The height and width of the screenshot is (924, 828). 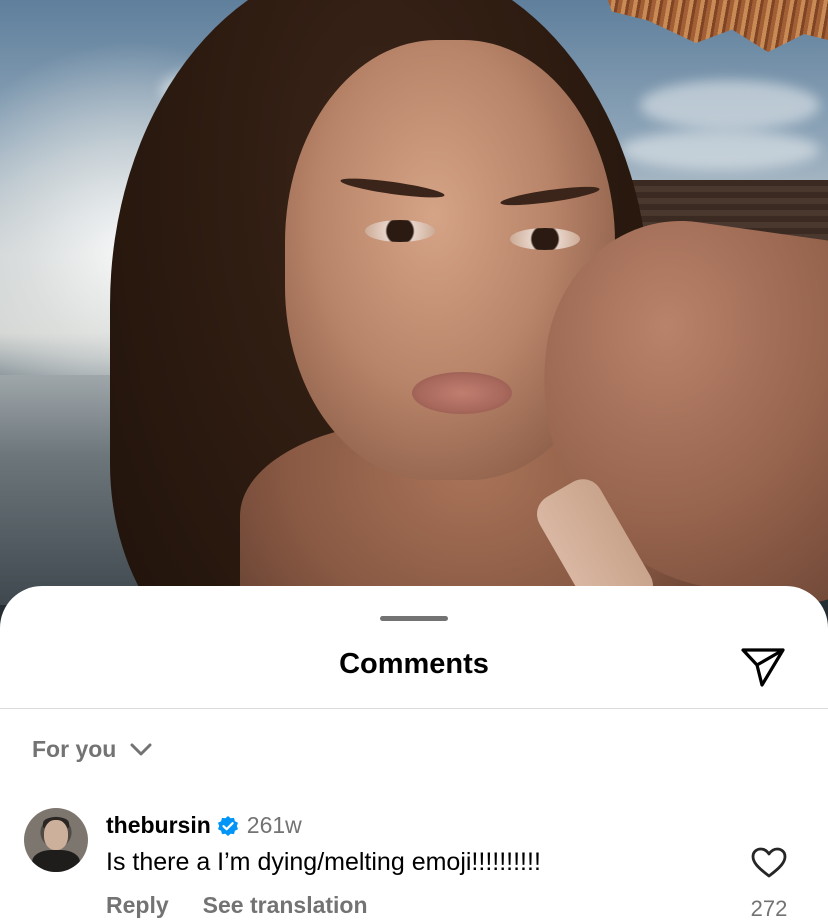 I want to click on sheet-grabber, so click(x=414, y=618).